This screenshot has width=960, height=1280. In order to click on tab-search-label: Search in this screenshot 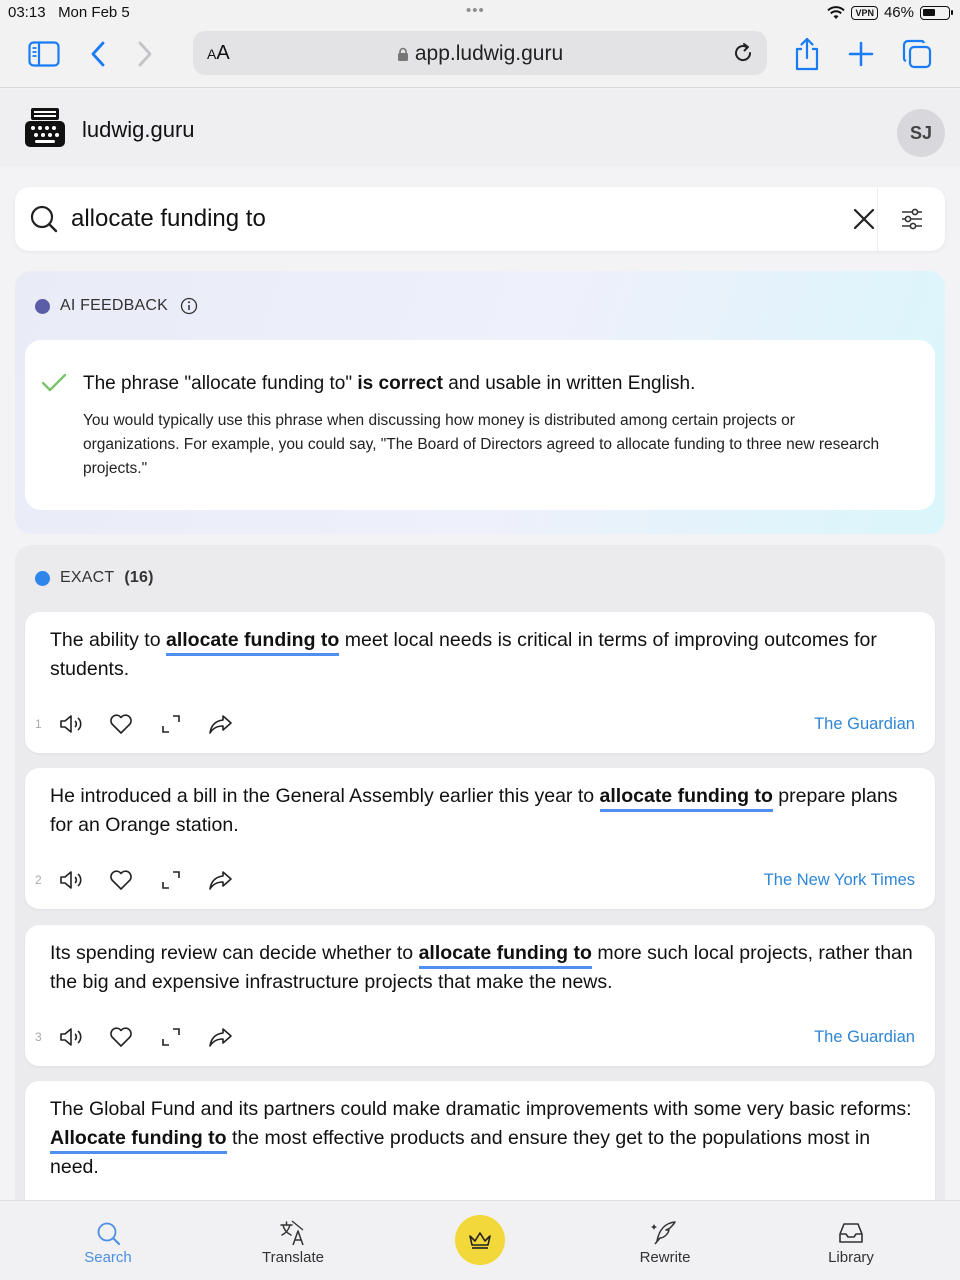, I will do `click(108, 1257)`.